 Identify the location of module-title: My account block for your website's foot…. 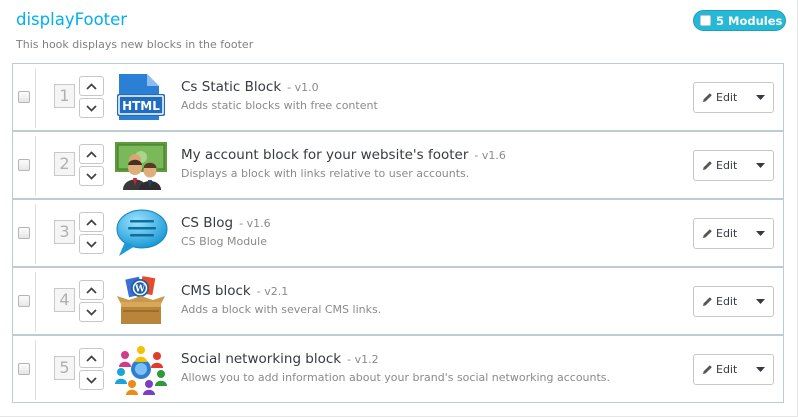
(325, 155).